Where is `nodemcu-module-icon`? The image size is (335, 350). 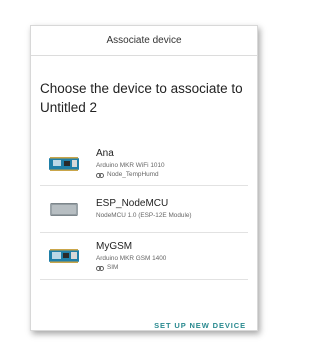 nodemcu-module-icon is located at coordinates (64, 209).